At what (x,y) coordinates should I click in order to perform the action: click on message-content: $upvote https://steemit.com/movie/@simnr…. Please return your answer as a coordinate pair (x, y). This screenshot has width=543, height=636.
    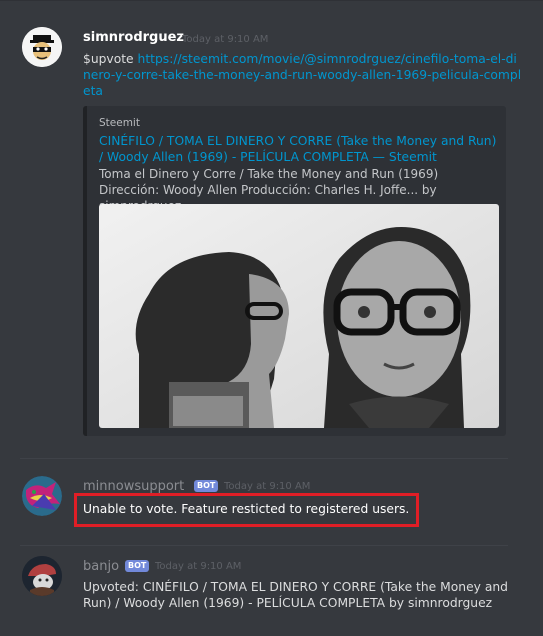
    Looking at the image, I should click on (303, 75).